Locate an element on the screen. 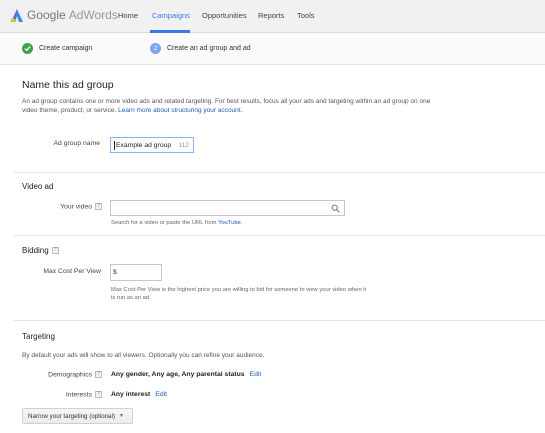 This screenshot has height=433, width=545. max-cpv-label: Max Cost Per View is located at coordinates (72, 271).